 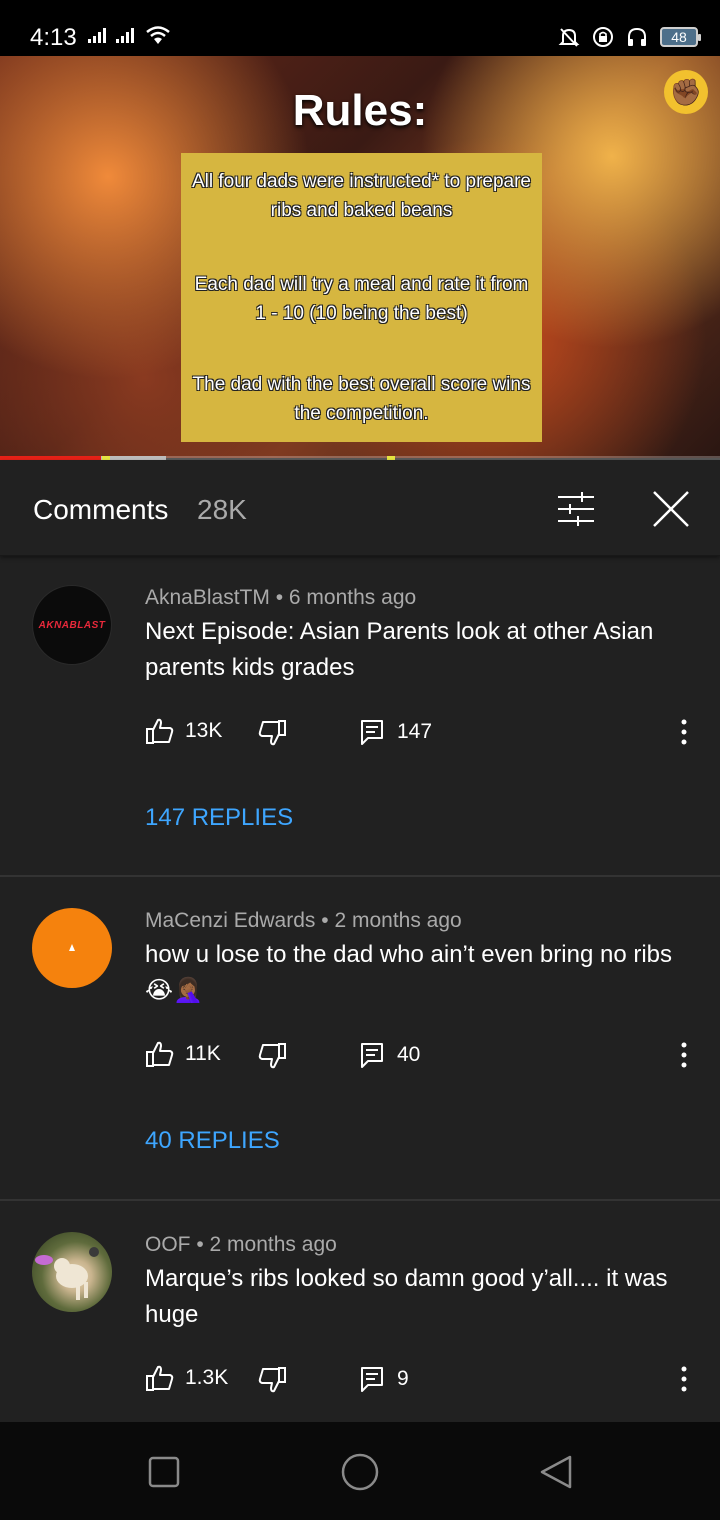 I want to click on avatar-photo-icon, so click(x=67, y=1273).